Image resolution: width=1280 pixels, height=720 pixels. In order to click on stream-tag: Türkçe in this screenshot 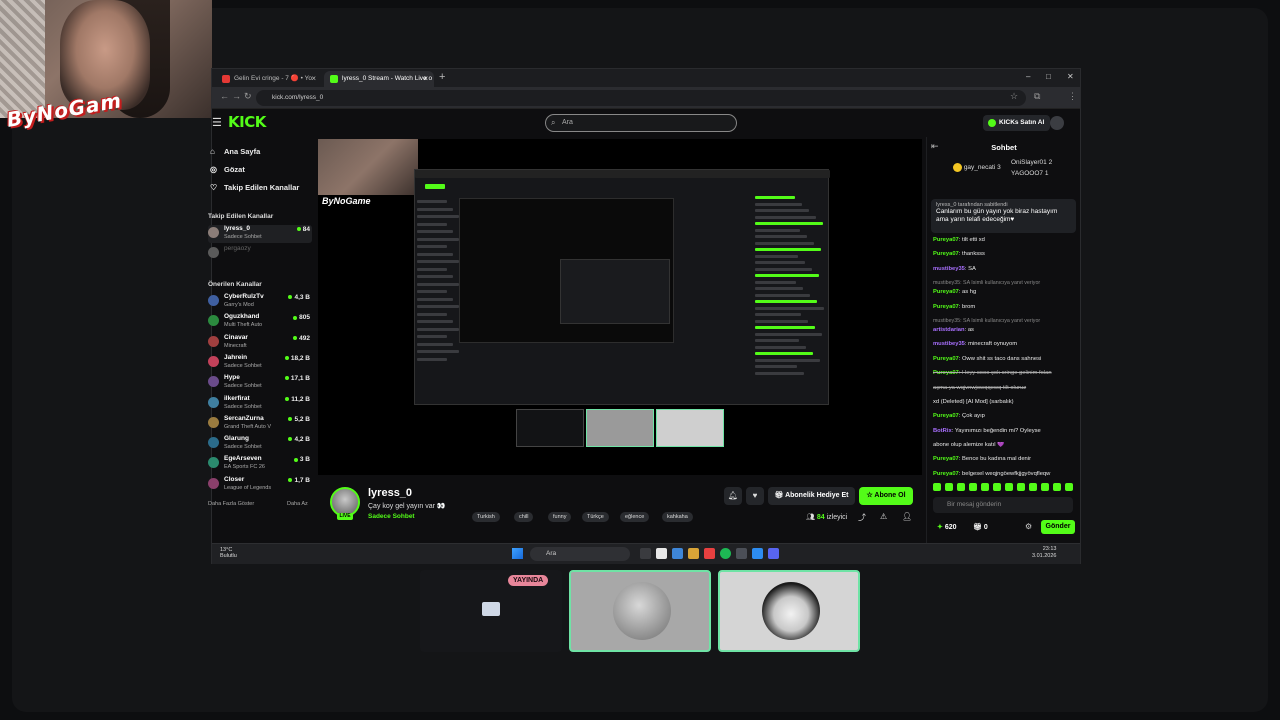, I will do `click(595, 517)`.